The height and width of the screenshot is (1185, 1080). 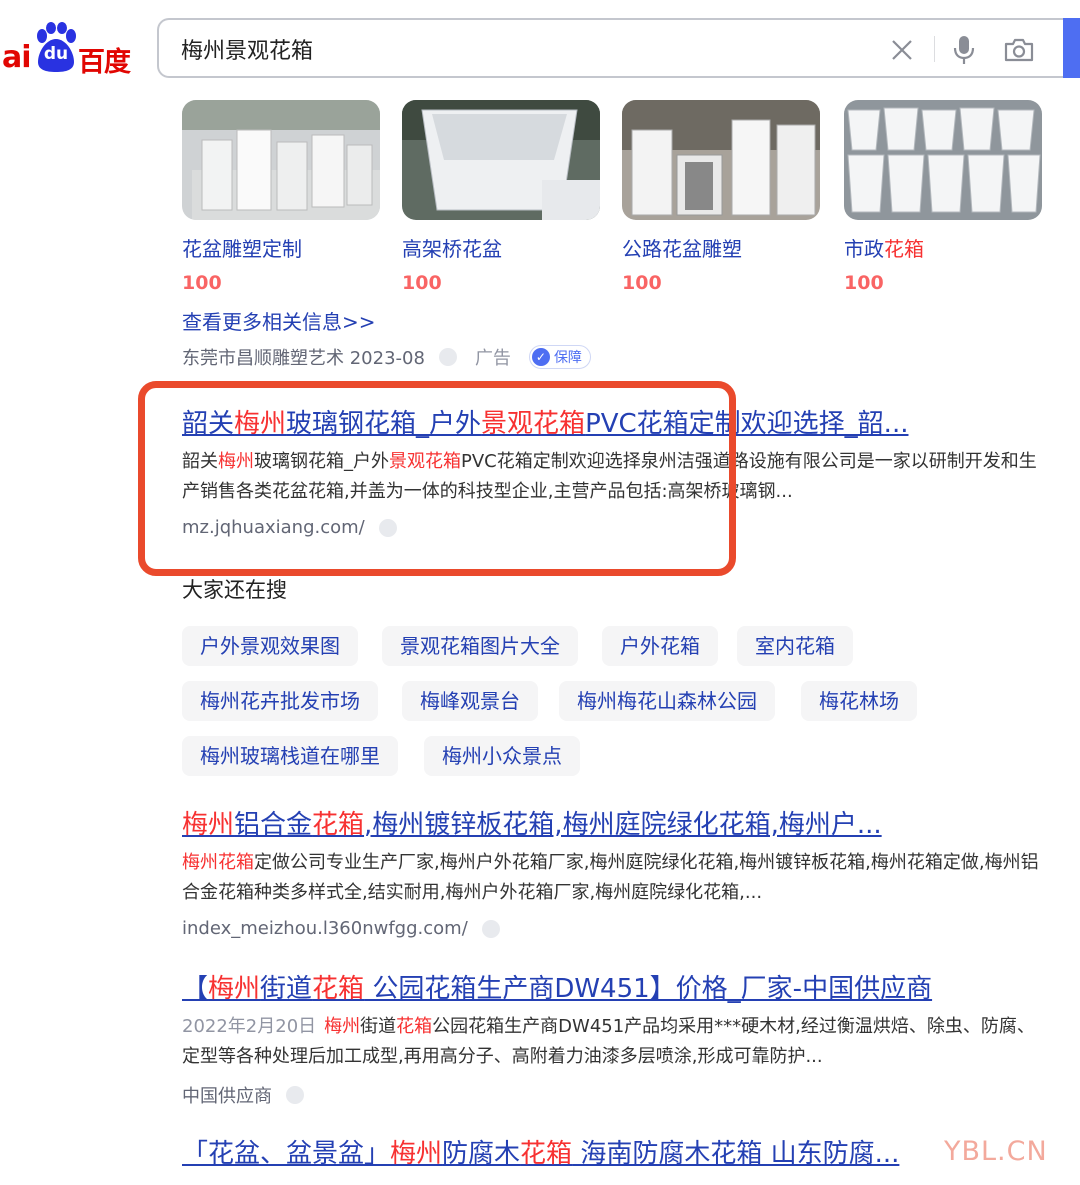 I want to click on product-title: 花盆雕塑定制, so click(x=281, y=249).